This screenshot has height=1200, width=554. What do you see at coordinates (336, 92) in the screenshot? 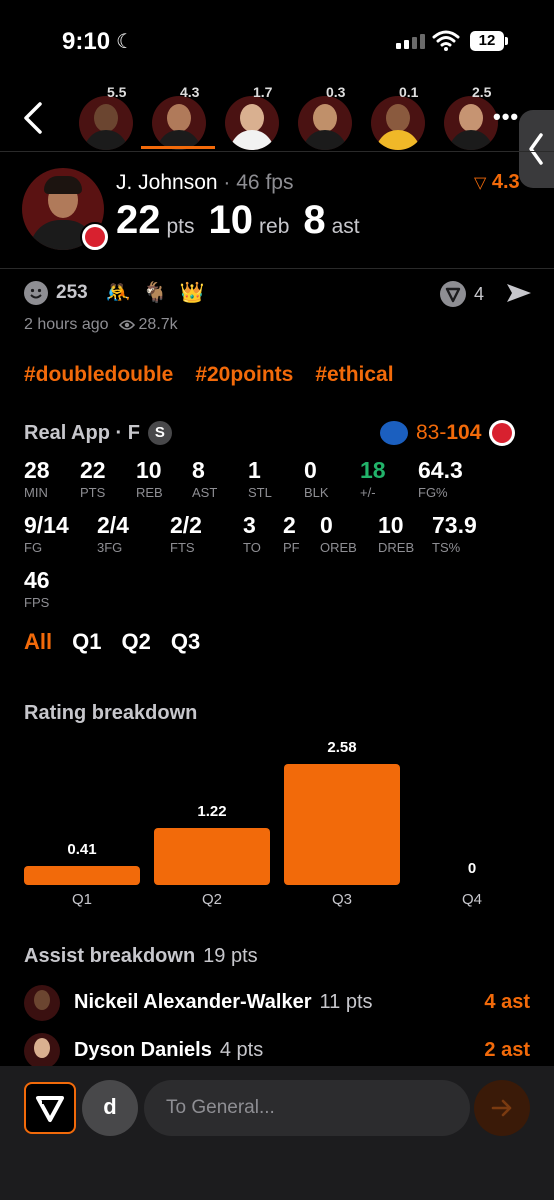
I see `player-strip-score: 0.3` at bounding box center [336, 92].